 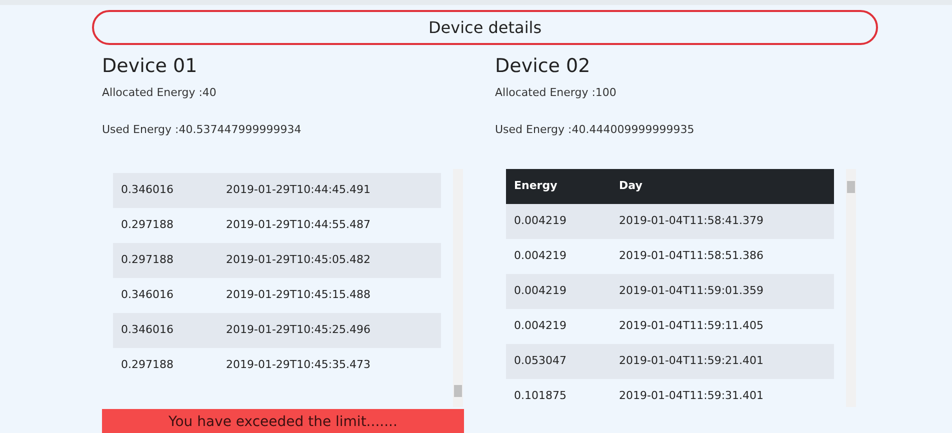 What do you see at coordinates (722, 256) in the screenshot?
I see `table-cell: 2019-01-04T11:58:51.386` at bounding box center [722, 256].